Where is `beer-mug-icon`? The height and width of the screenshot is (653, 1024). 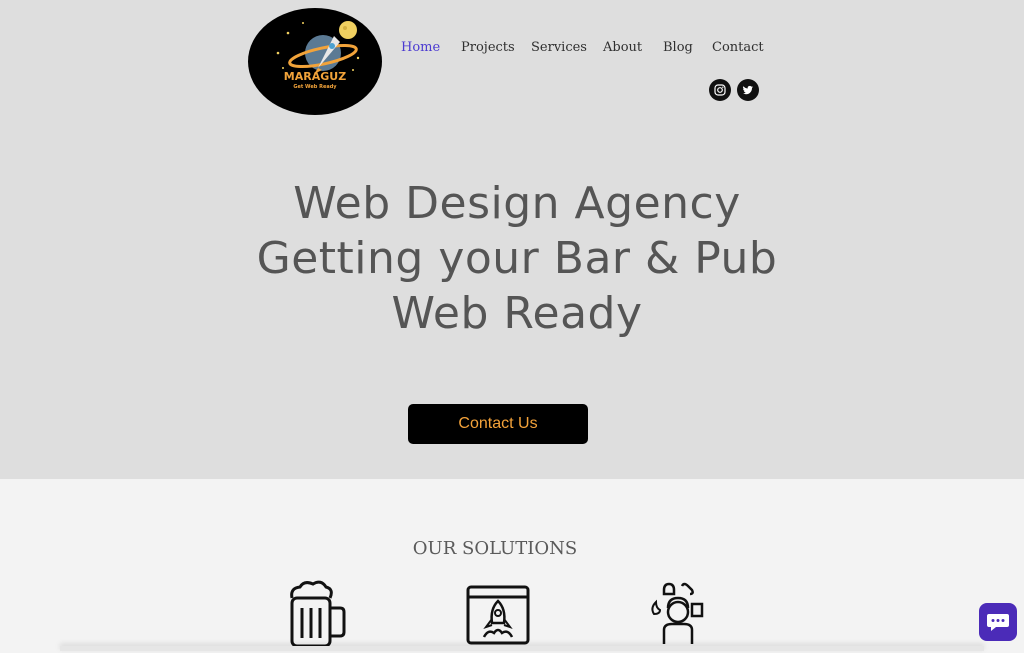 beer-mug-icon is located at coordinates (317, 616).